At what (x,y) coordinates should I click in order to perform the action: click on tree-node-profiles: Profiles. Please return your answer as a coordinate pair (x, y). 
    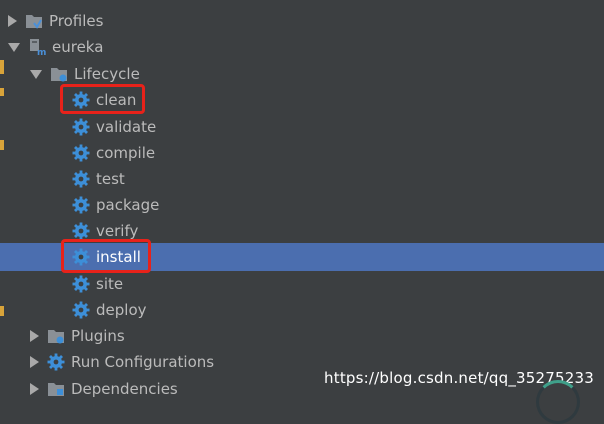
    Looking at the image, I should click on (302, 21).